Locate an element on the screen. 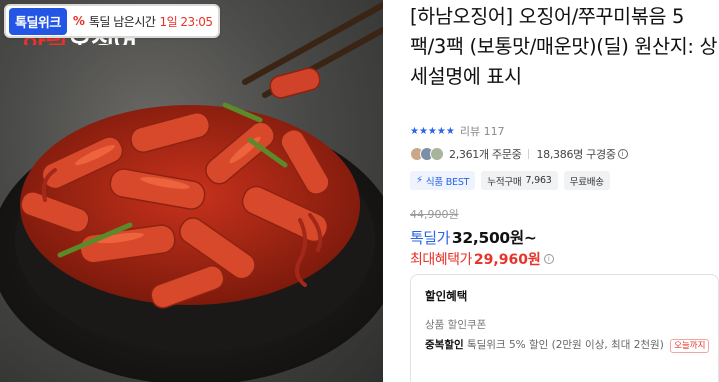 The width and height of the screenshot is (719, 382). divider is located at coordinates (529, 154).